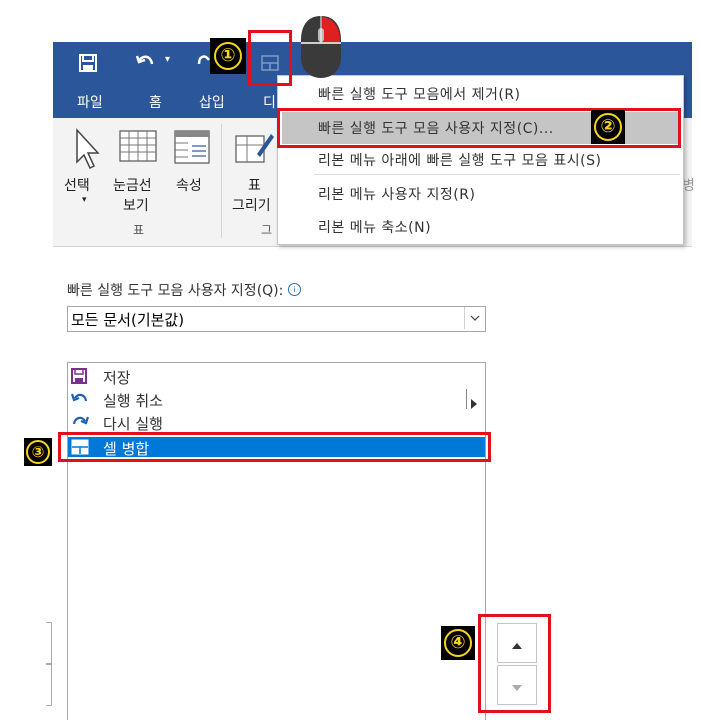 Image resolution: width=701 pixels, height=720 pixels. What do you see at coordinates (276, 319) in the screenshot?
I see `document-scope-dropdown: 모든 문서(기본값)` at bounding box center [276, 319].